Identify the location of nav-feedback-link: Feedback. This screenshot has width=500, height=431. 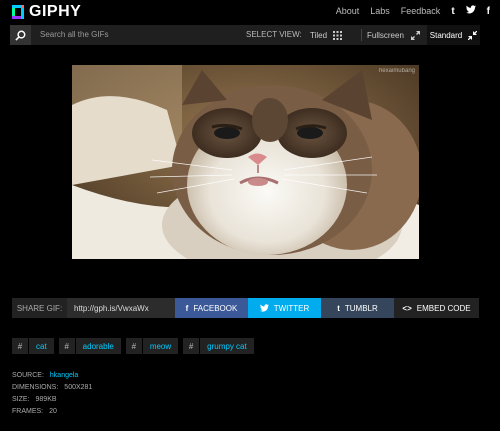
(421, 11).